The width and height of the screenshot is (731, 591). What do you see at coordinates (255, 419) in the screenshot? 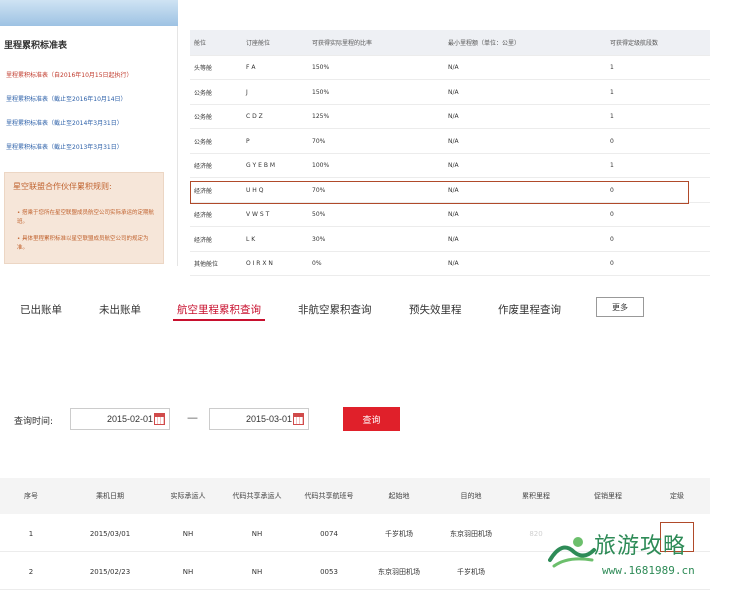
I see `end-date-input` at bounding box center [255, 419].